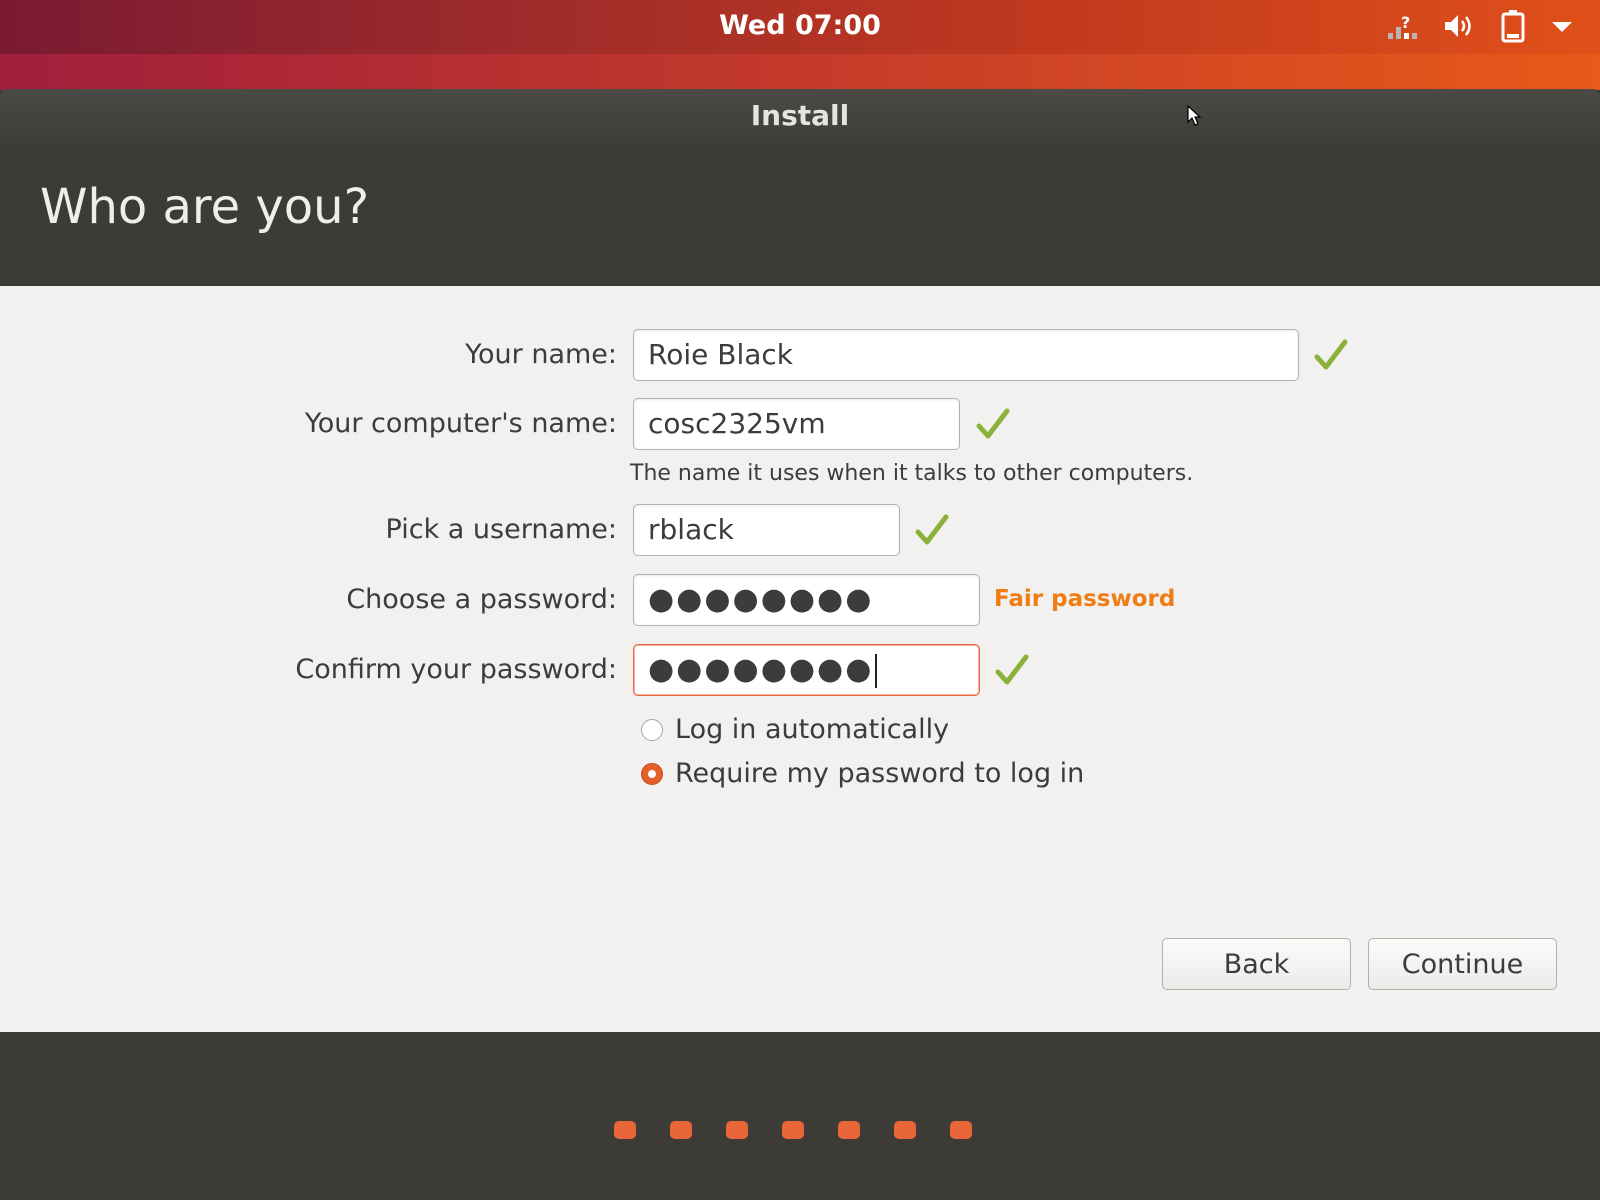 The image size is (1600, 1200). I want to click on page-title: Who are you?, so click(205, 207).